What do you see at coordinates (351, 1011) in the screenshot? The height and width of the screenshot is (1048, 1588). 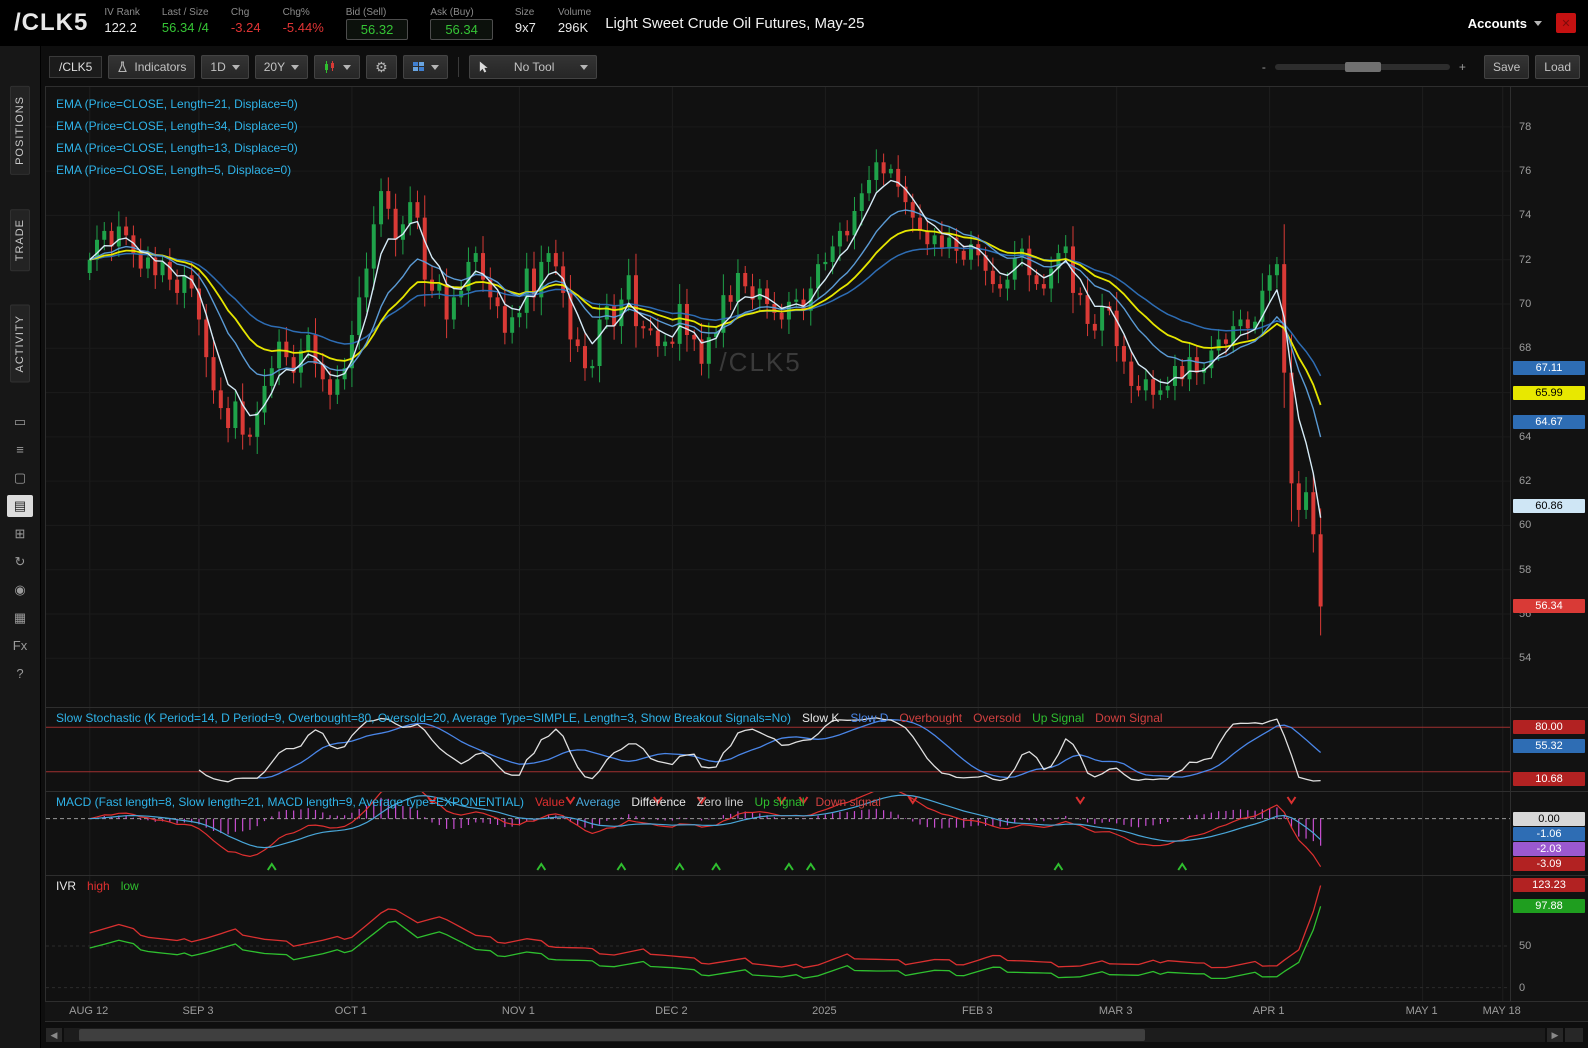 I see `time-axis-label: OCT 1` at bounding box center [351, 1011].